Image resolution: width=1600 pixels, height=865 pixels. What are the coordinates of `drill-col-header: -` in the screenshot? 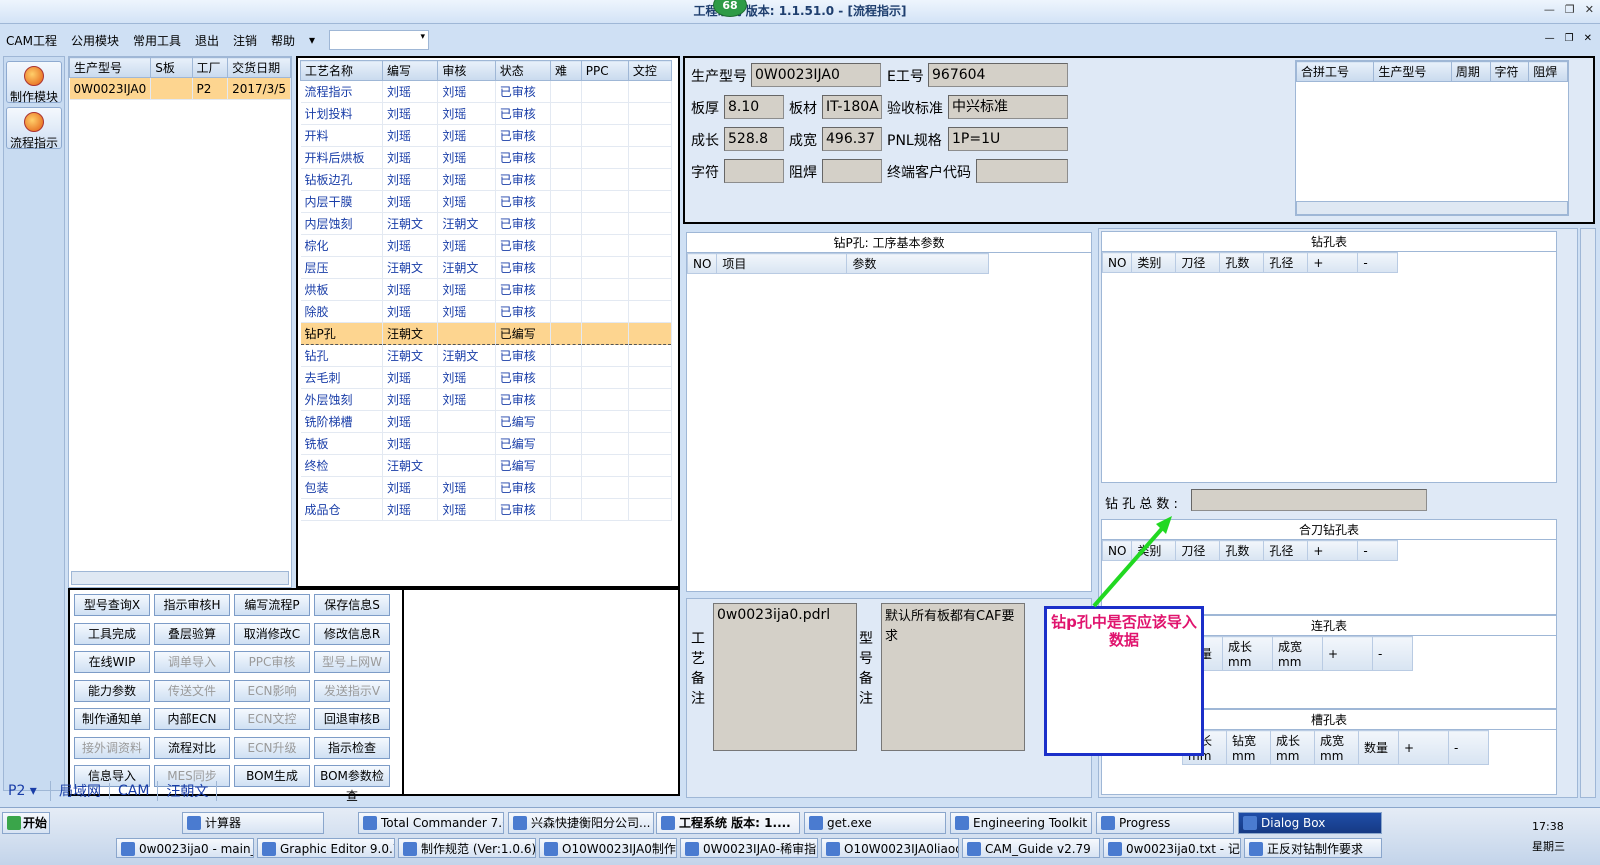 It's located at (1378, 262).